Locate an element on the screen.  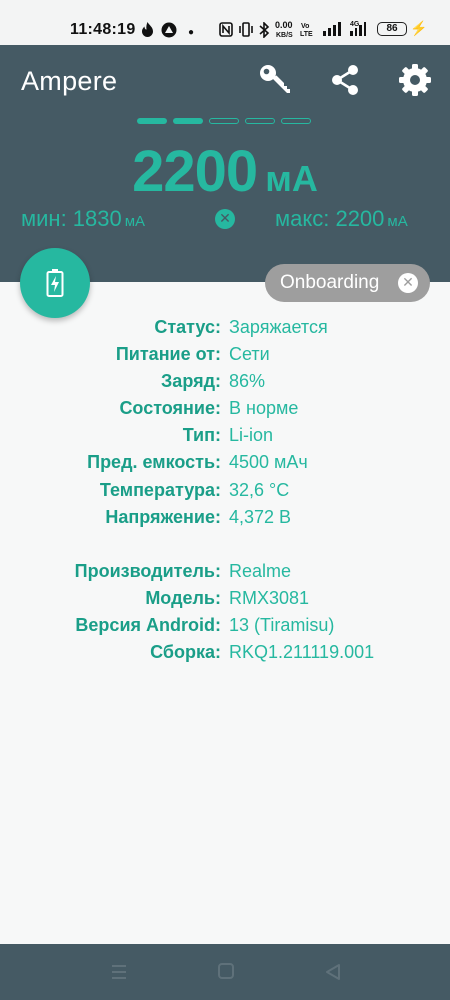
current-reading: 2200 мА is located at coordinates (225, 171).